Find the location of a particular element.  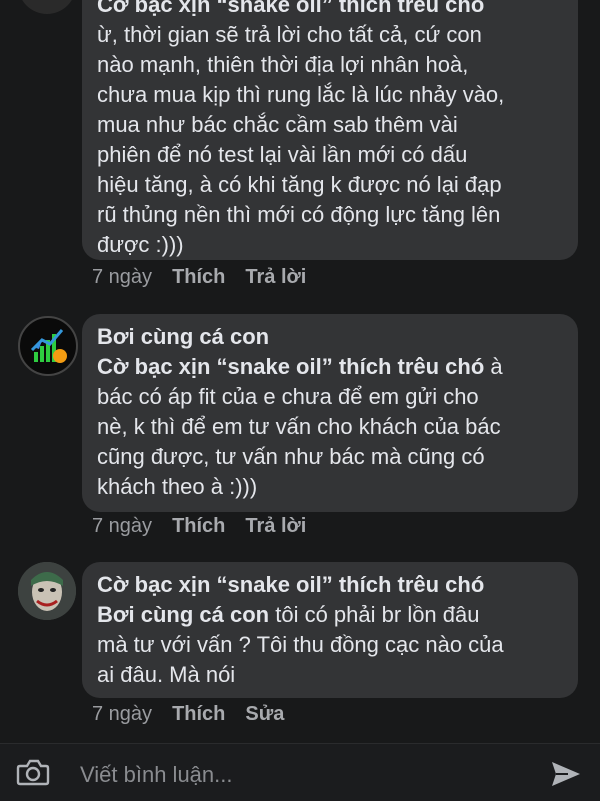

edit-button: Sửa is located at coordinates (264, 714).